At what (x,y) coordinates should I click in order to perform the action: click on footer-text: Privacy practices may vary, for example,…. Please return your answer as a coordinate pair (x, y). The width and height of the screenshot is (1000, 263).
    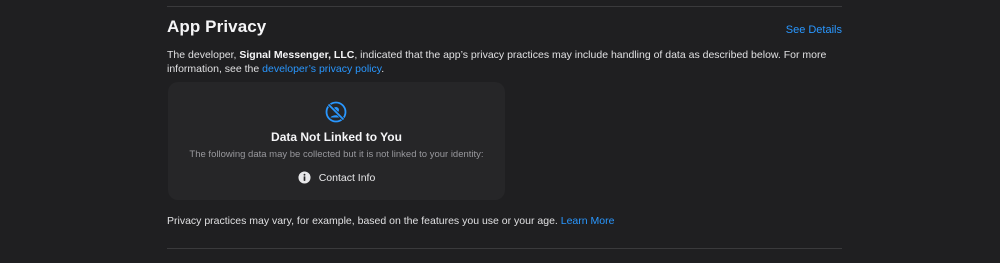
    Looking at the image, I should click on (364, 221).